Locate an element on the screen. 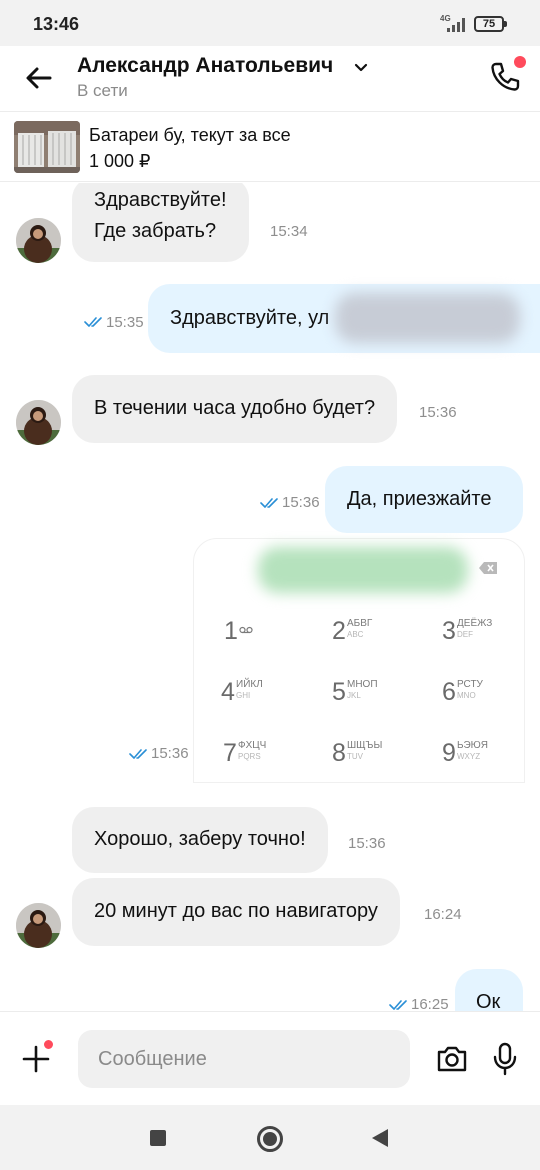 The image size is (540, 1170). message-line: Здравствуйте! is located at coordinates (160, 200).